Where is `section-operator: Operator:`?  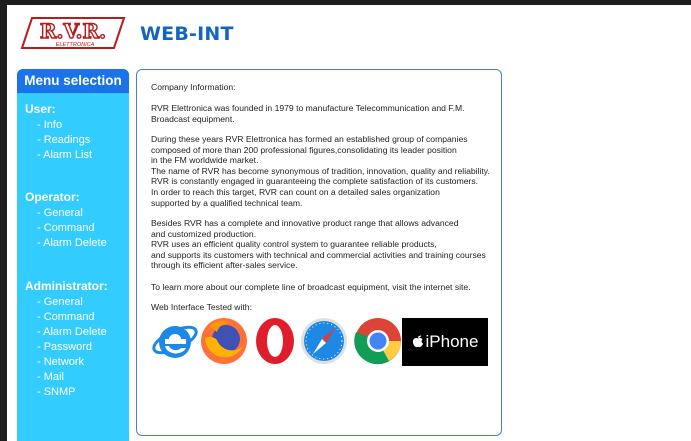
section-operator: Operator: is located at coordinates (52, 197).